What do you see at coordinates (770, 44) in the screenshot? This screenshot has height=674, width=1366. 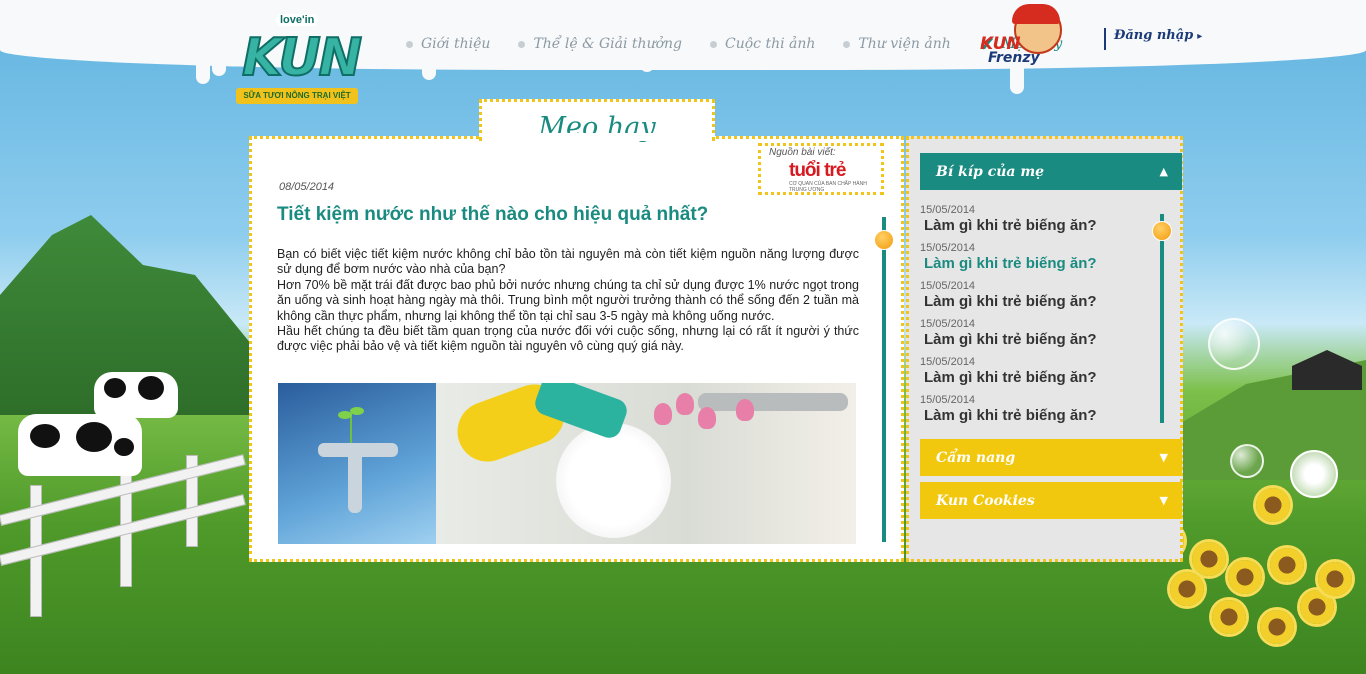 I see `nav-item-label: Cuộc thi ảnh` at bounding box center [770, 44].